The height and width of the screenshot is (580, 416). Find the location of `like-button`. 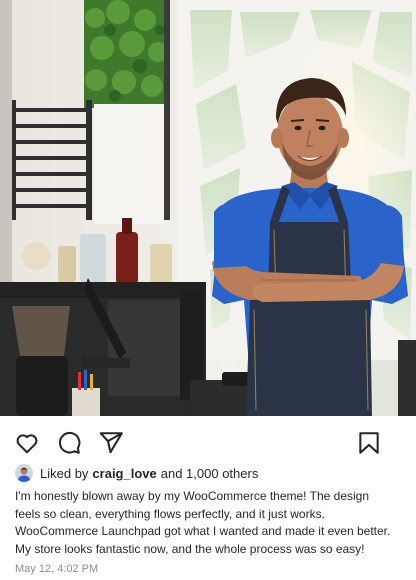

like-button is located at coordinates (27, 443).